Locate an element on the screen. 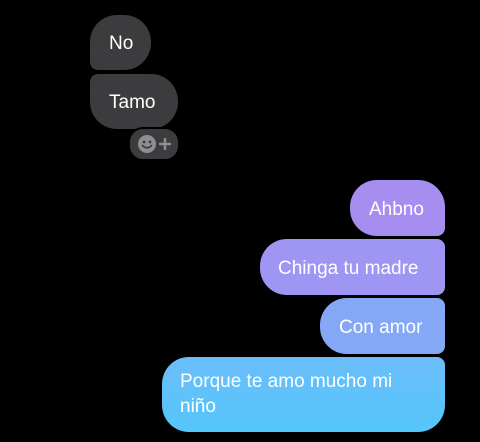  incoming-message: No is located at coordinates (120, 42).